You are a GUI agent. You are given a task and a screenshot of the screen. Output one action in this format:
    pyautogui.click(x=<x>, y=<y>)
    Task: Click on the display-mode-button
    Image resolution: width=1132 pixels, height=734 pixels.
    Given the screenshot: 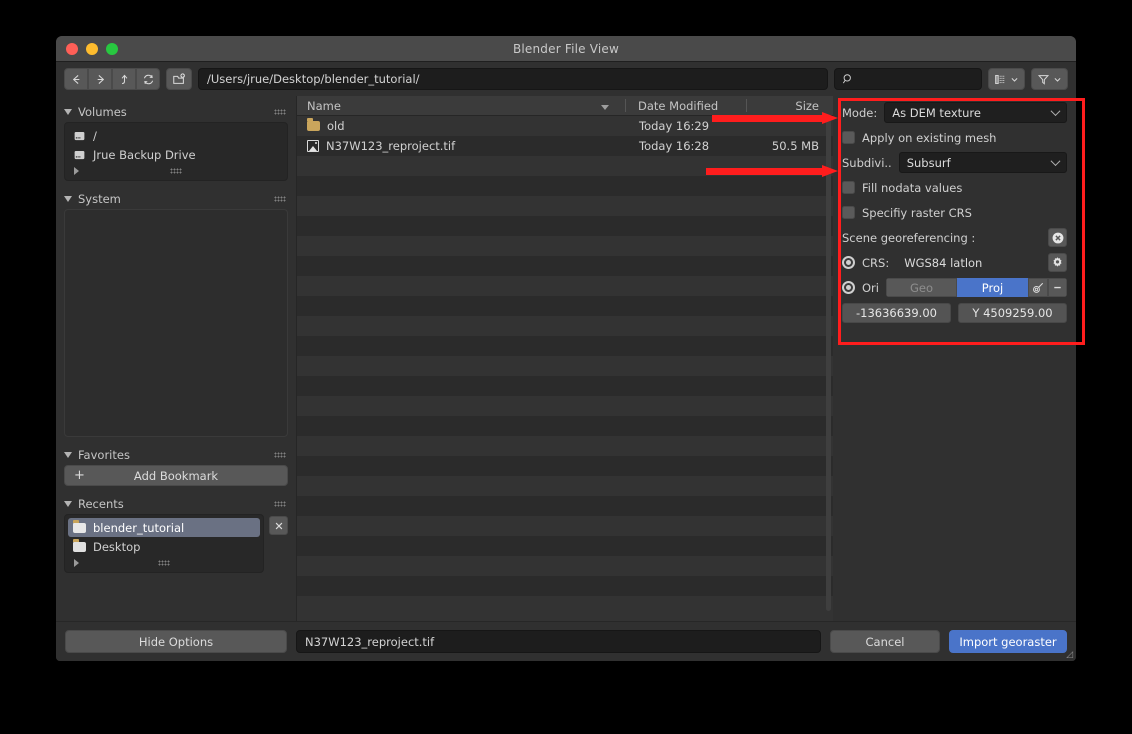 What is the action you would take?
    pyautogui.click(x=1006, y=79)
    